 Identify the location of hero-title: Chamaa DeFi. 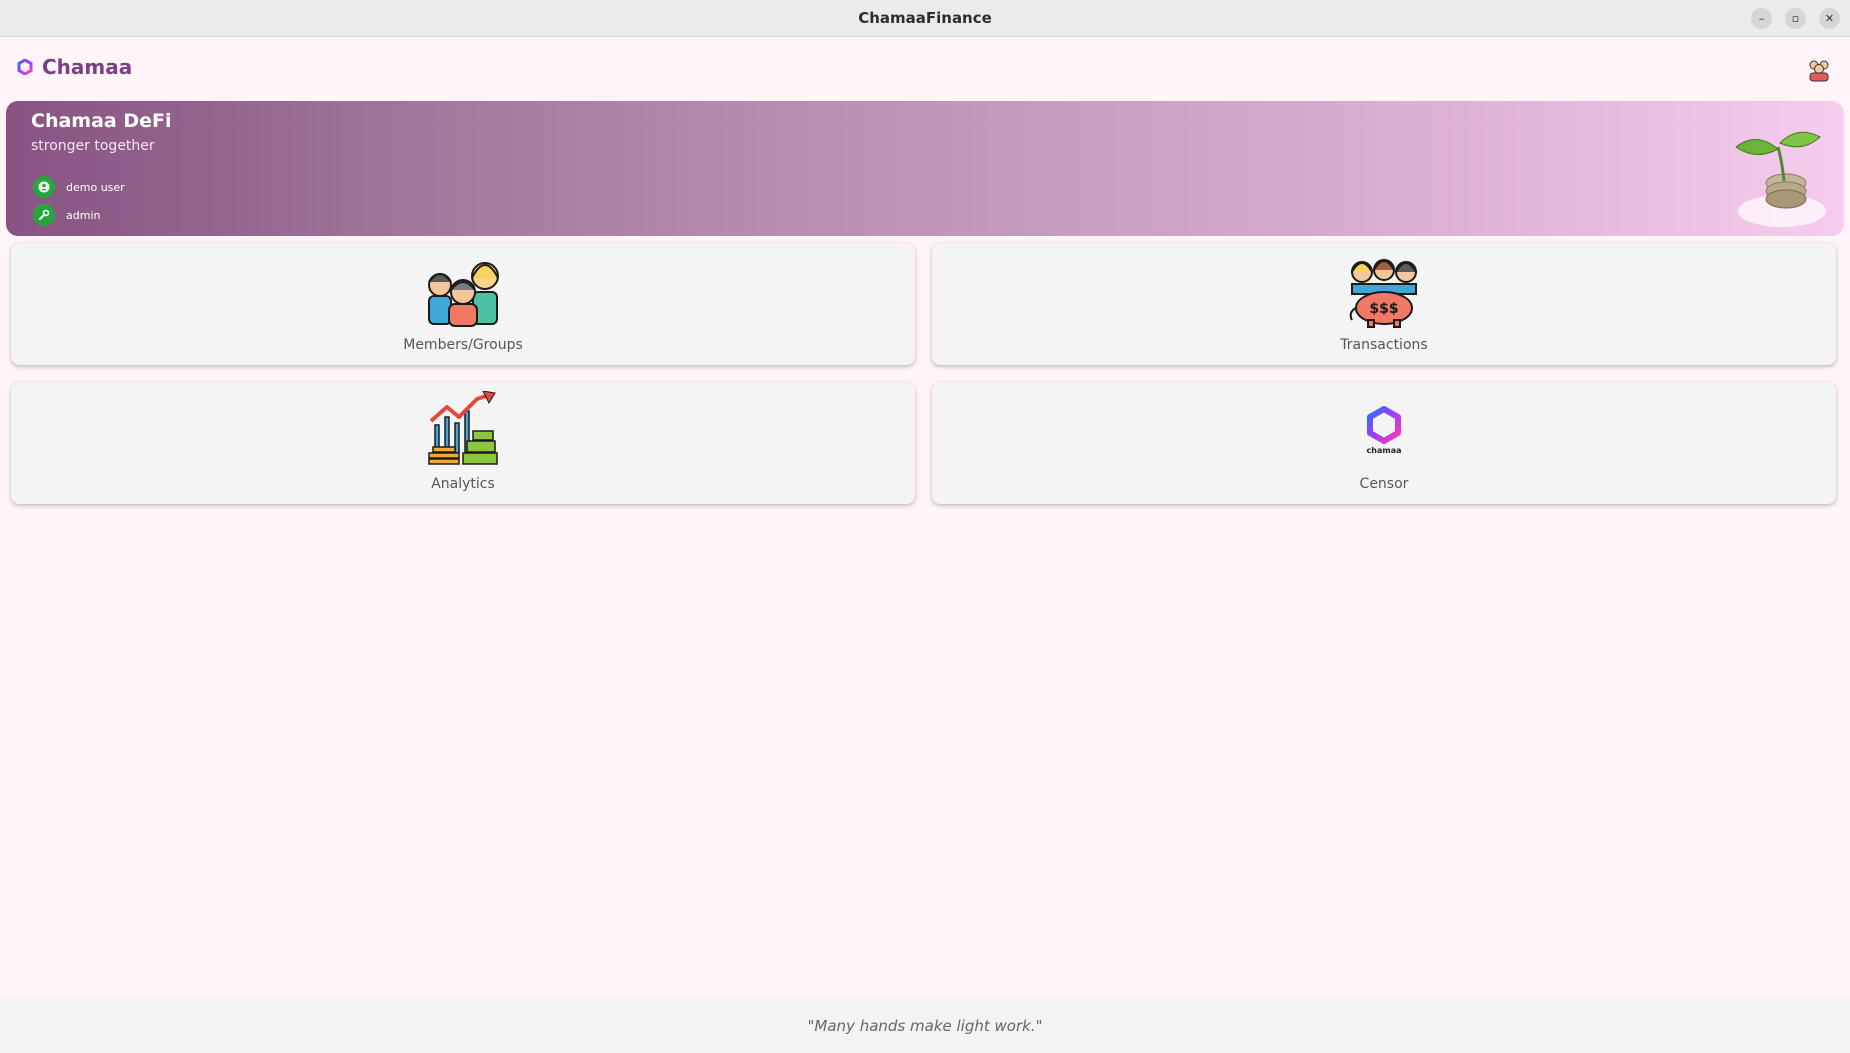
(101, 121).